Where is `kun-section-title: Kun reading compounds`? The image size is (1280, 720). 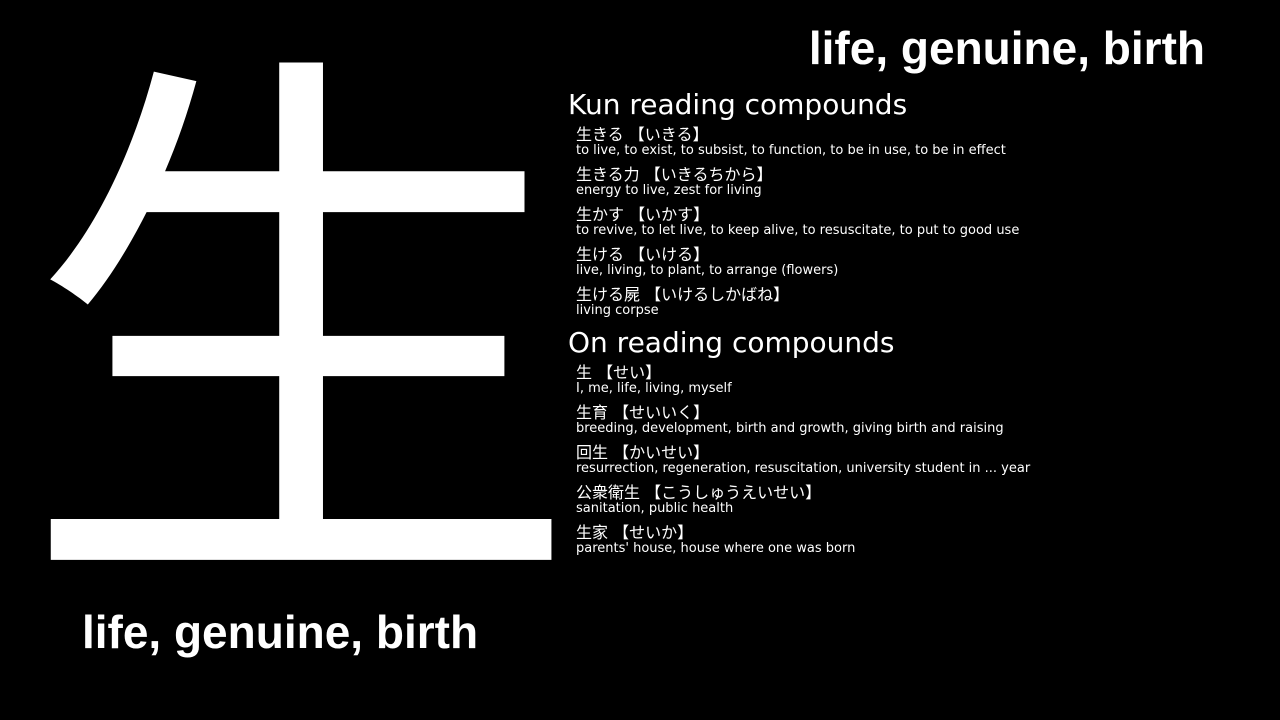 kun-section-title: Kun reading compounds is located at coordinates (738, 104).